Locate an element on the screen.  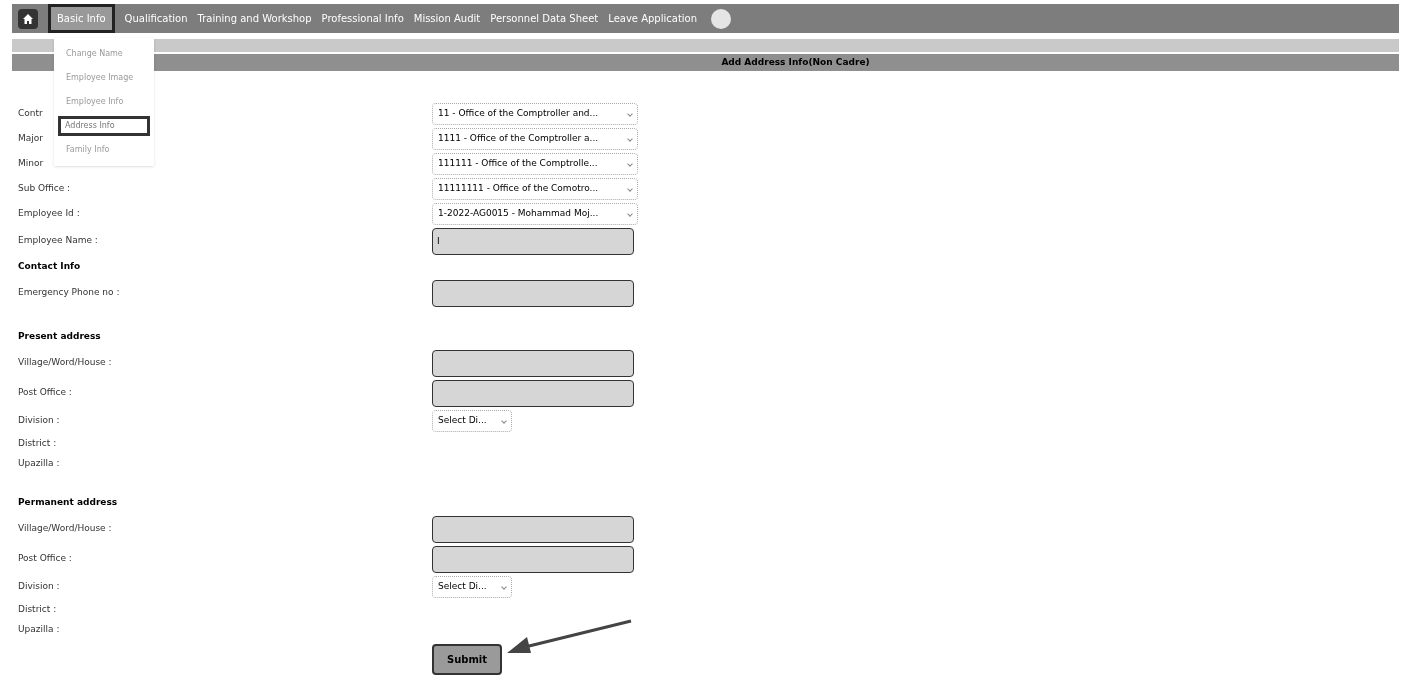
menu-item: Employee Info is located at coordinates (104, 102).